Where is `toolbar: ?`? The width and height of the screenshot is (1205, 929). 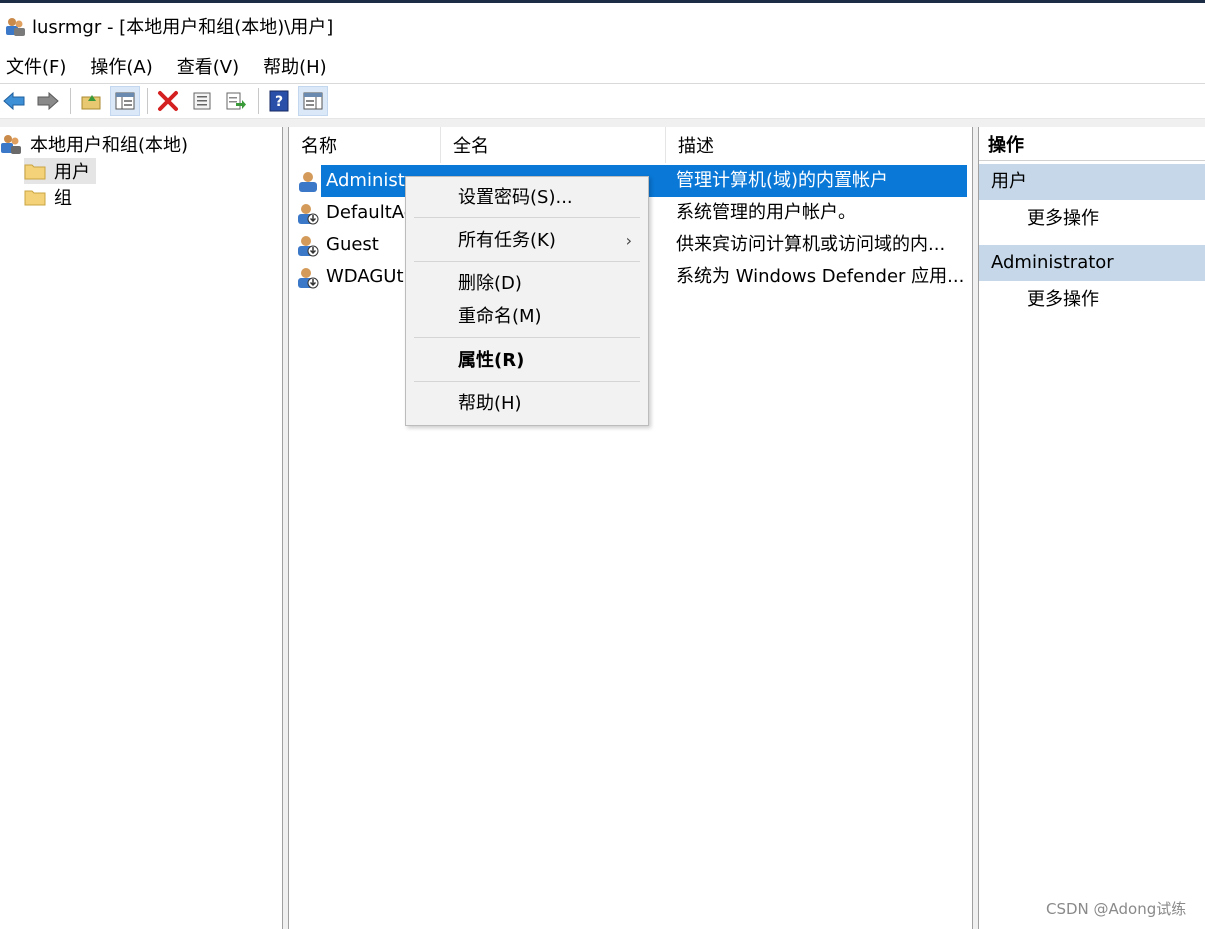 toolbar: ? is located at coordinates (602, 101).